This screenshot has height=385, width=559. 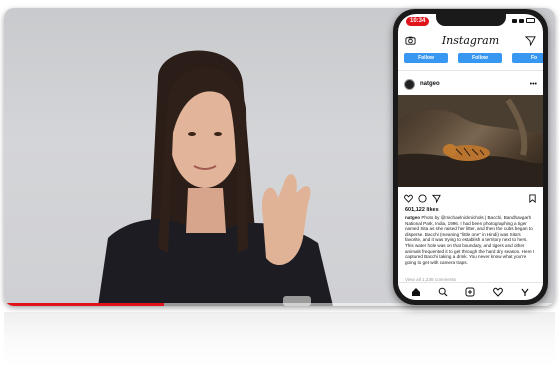 I want to click on wifi-icon, so click(x=521, y=20).